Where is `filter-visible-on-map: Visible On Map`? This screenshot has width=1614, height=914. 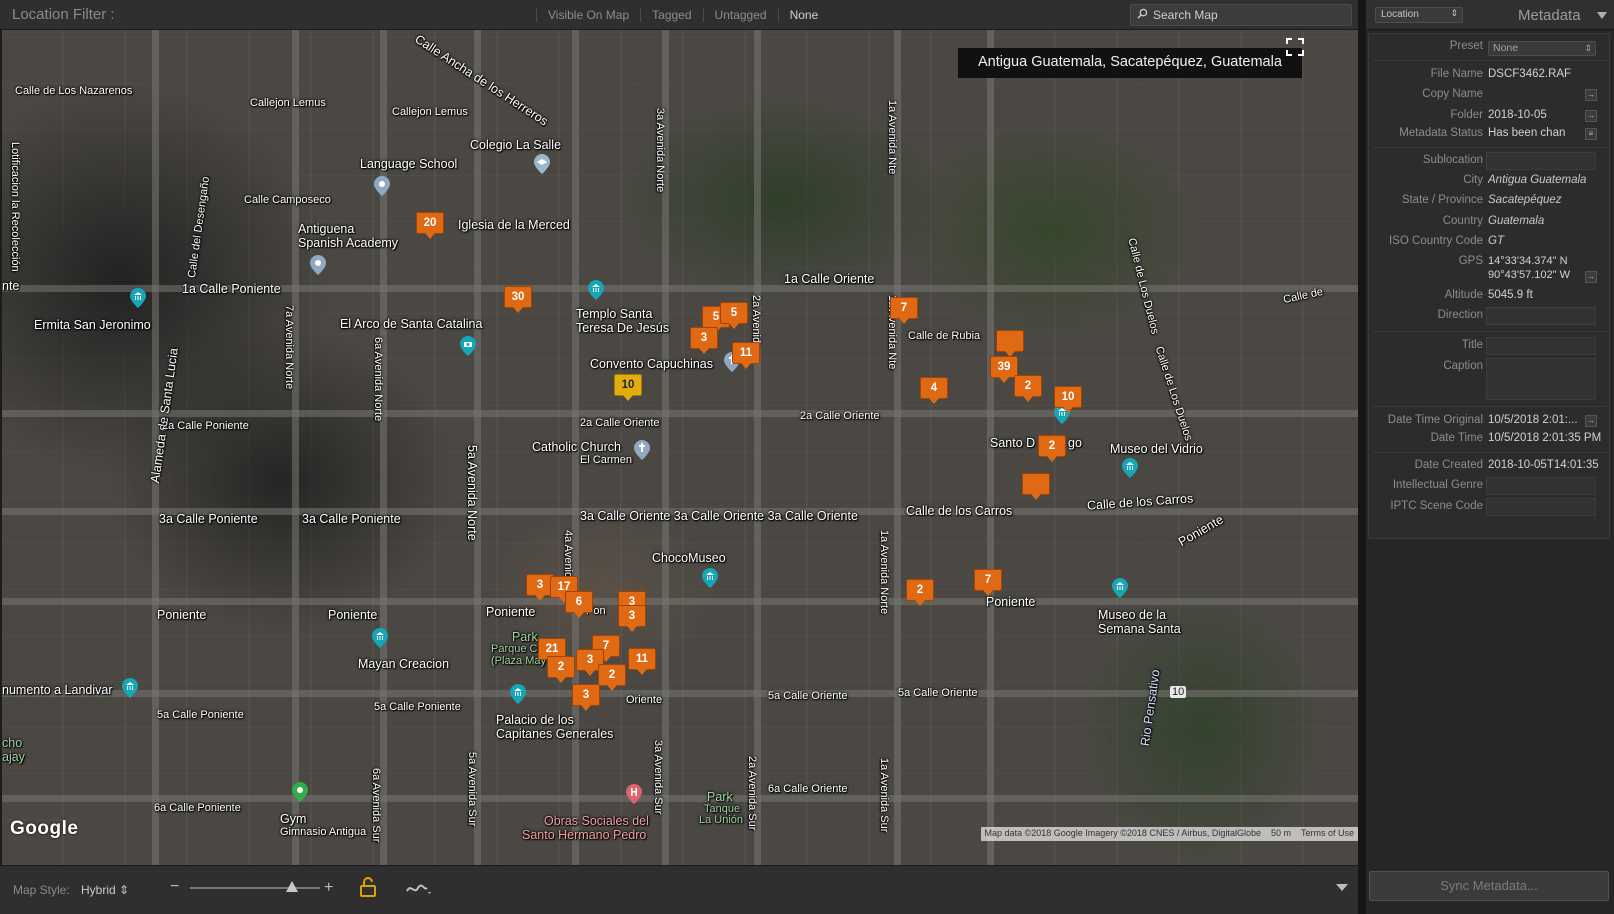 filter-visible-on-map: Visible On Map is located at coordinates (588, 15).